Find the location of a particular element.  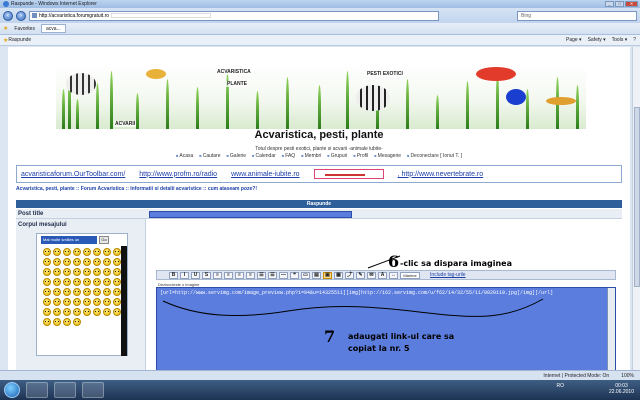

page-scrollbar is located at coordinates (636, 208).